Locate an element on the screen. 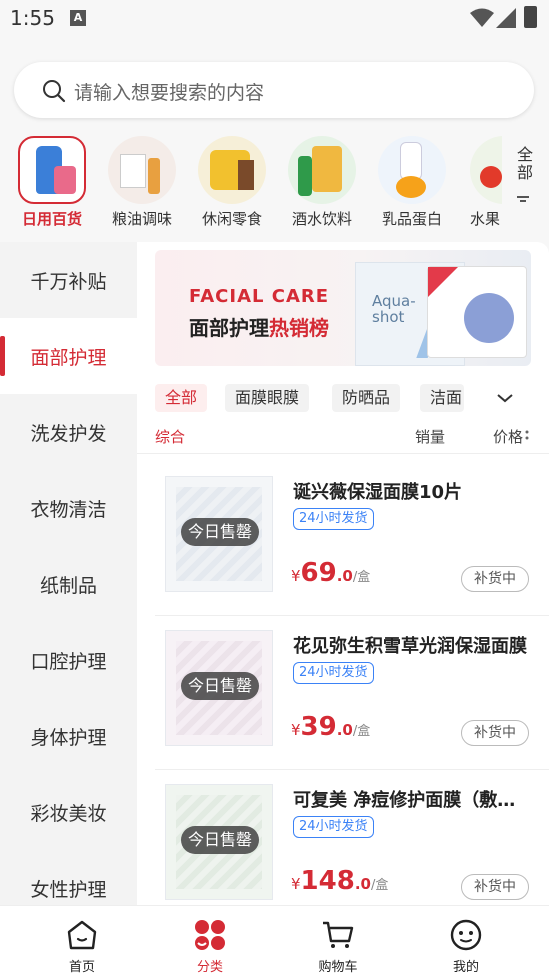 Image resolution: width=549 pixels, height=977 pixels. product-card: 今日售罄 可复美 净痘修护面膜（敷料） 24小时发货 ¥148.0/盒 补货中 is located at coordinates (352, 837).